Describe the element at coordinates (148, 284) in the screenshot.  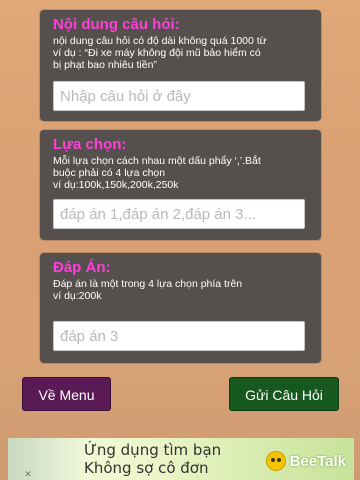
I see `answer-hint-line1: Đáp án là một trong 4 lựa chọn phía trên` at that location.